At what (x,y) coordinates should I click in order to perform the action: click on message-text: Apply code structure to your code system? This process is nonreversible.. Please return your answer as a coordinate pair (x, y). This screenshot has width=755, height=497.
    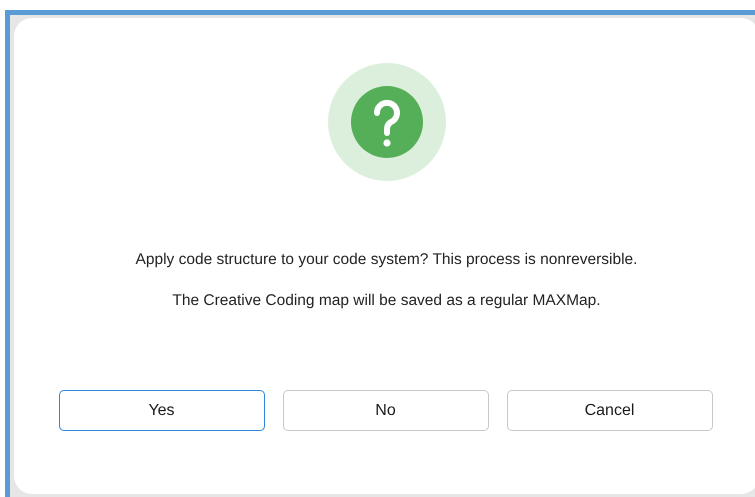
    Looking at the image, I should click on (387, 260).